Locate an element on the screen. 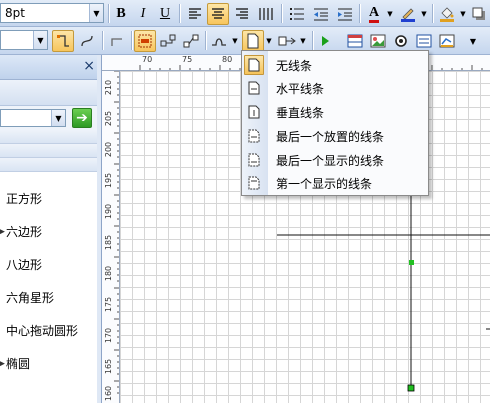  decrease-indent-button is located at coordinates (321, 14).